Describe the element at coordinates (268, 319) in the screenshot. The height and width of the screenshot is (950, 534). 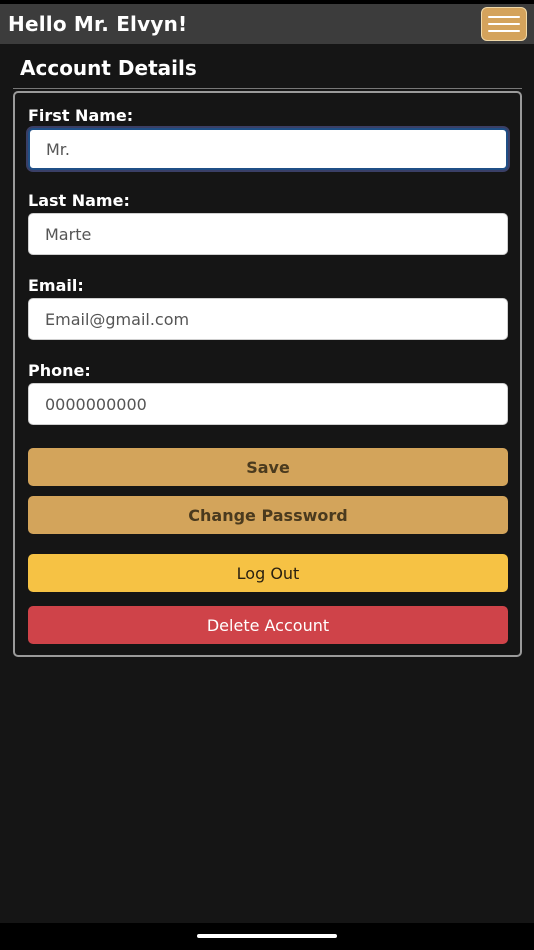
I see `email-input` at that location.